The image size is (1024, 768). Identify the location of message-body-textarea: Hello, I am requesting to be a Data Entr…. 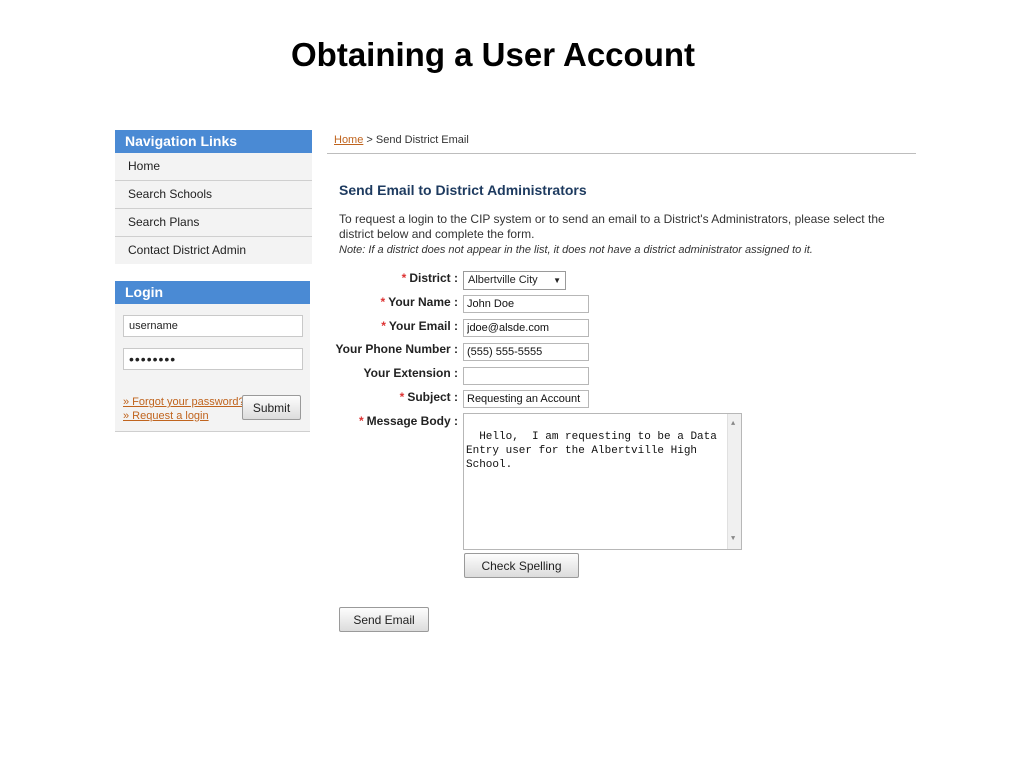
(602, 481).